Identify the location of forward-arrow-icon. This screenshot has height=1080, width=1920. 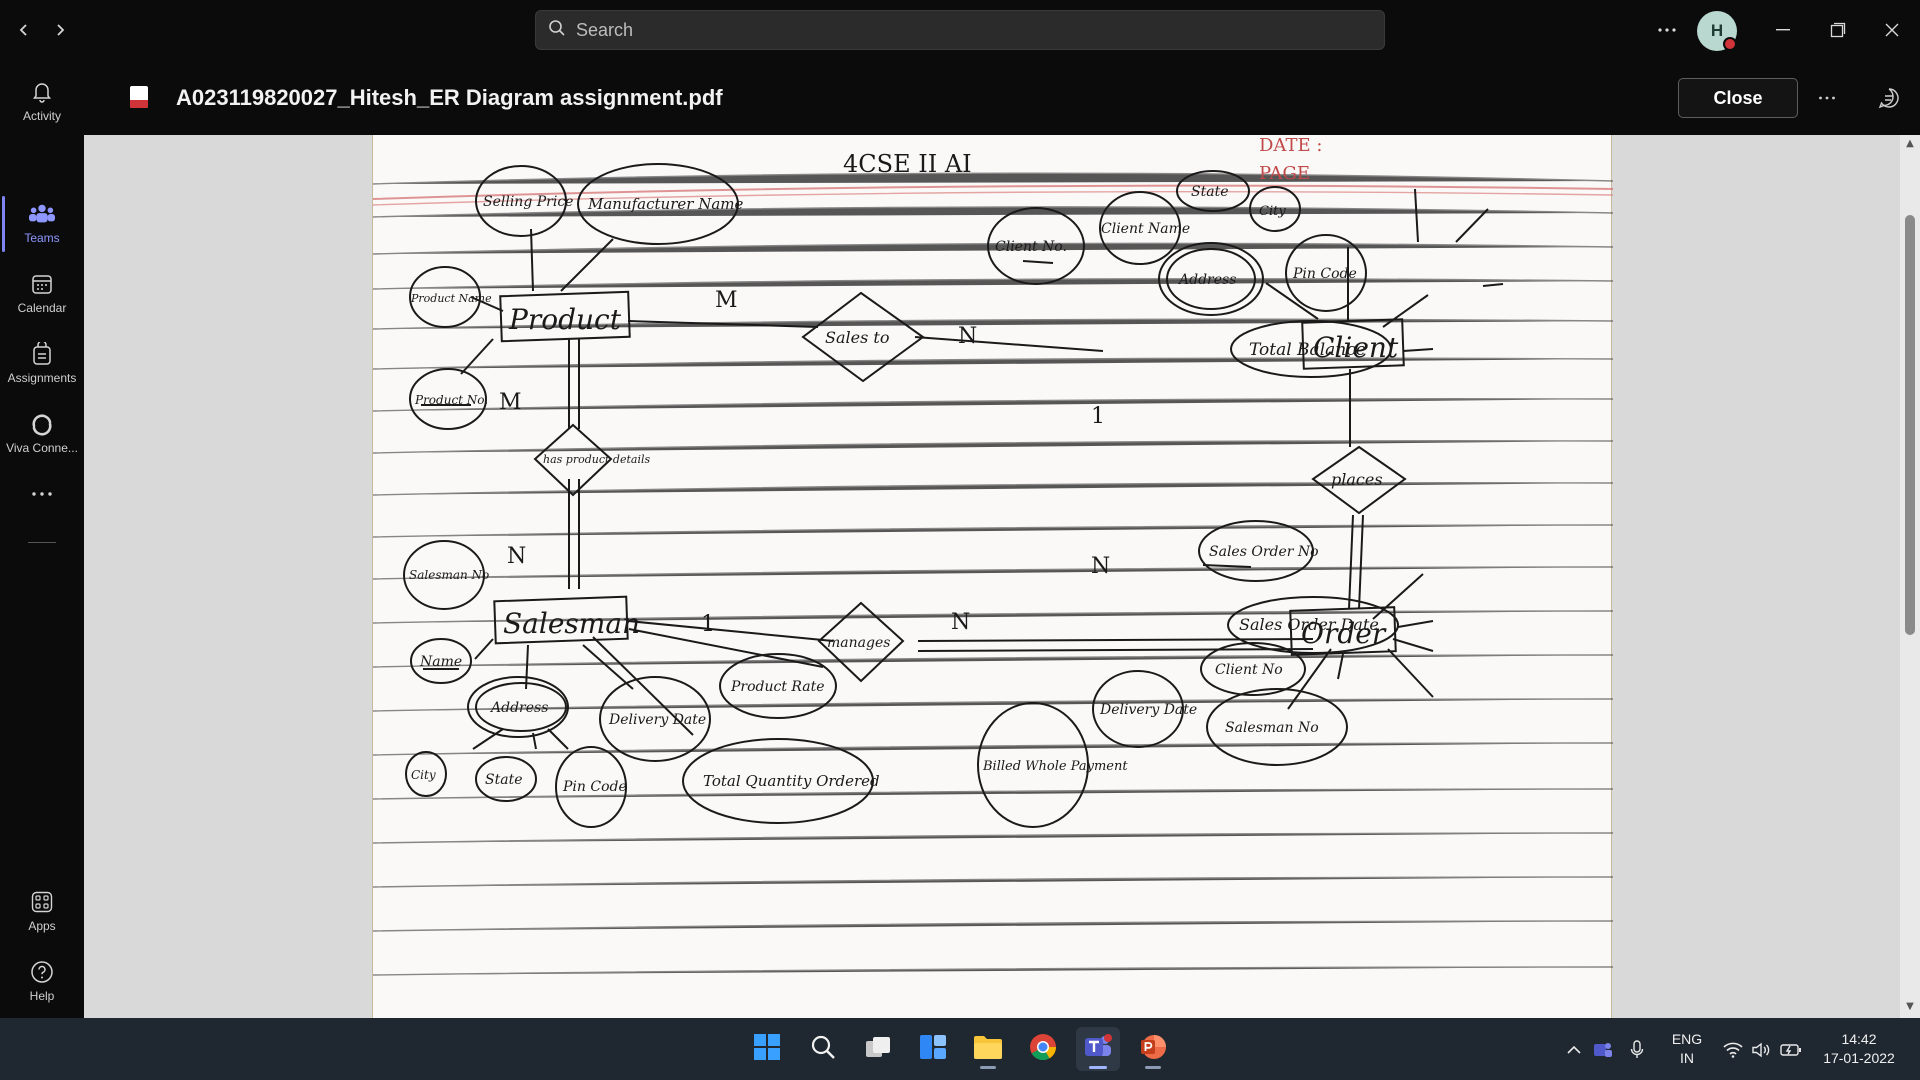
(60, 30).